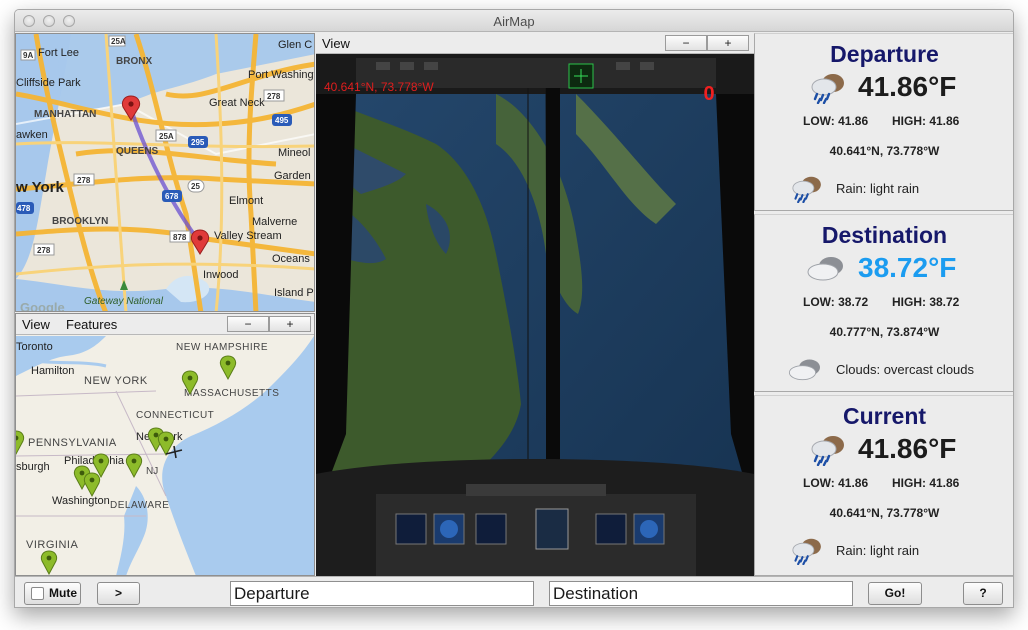 This screenshot has height=630, width=1028. I want to click on destination-temperature: 38.72°F, so click(907, 267).